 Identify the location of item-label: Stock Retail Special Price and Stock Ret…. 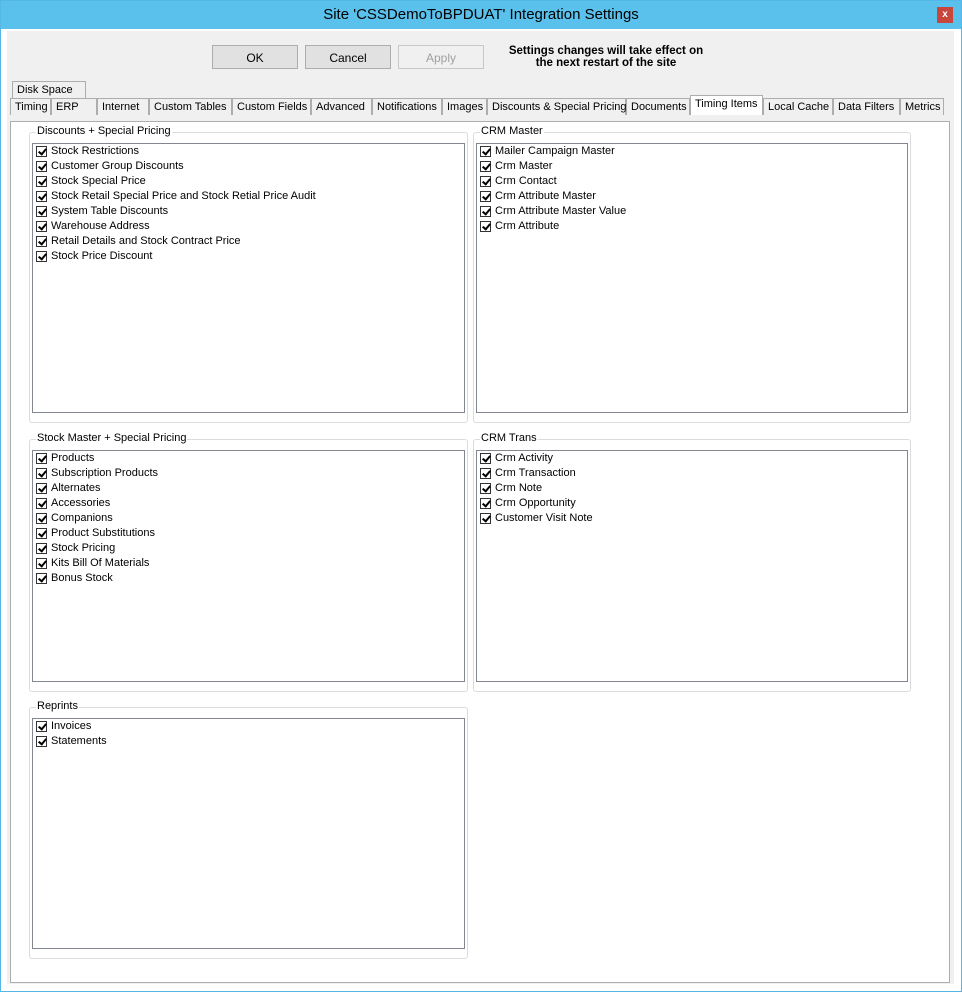
(183, 196).